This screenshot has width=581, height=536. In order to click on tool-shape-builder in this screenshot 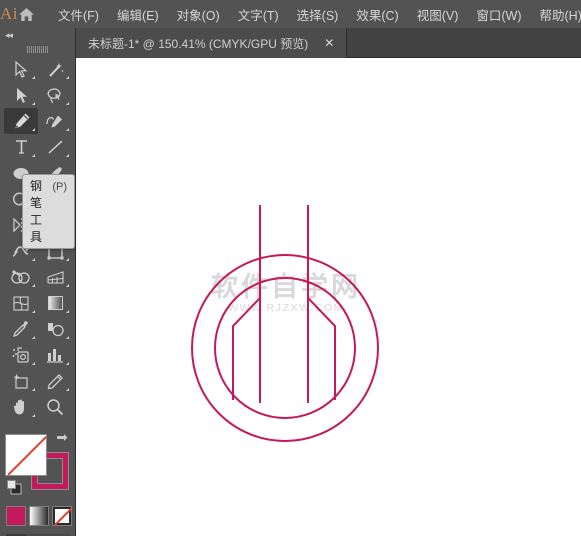, I will do `click(21, 277)`.